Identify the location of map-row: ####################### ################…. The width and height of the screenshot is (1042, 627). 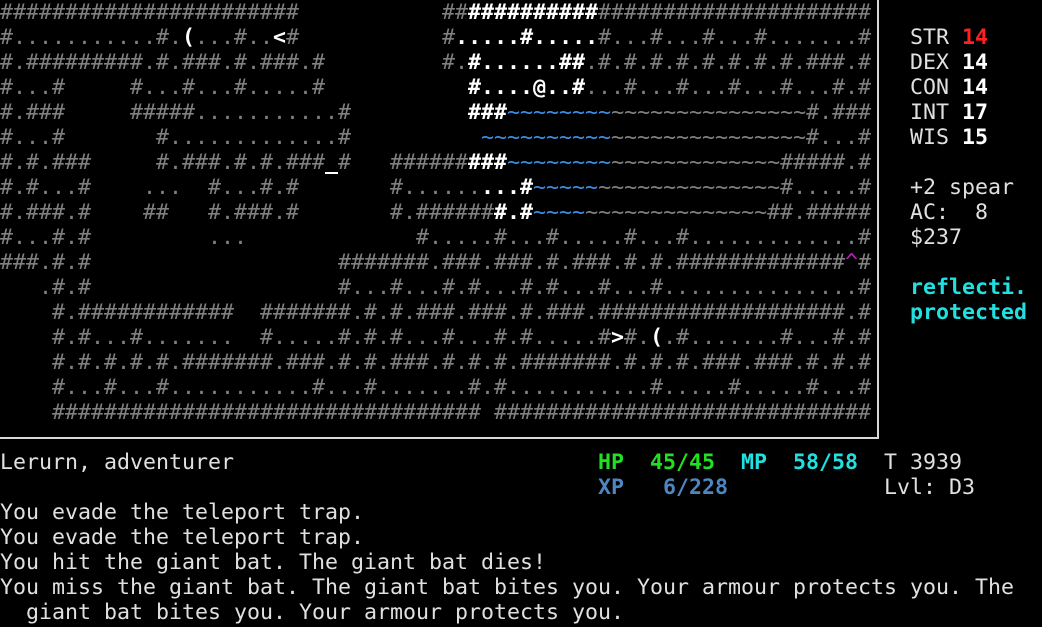
(435, 12).